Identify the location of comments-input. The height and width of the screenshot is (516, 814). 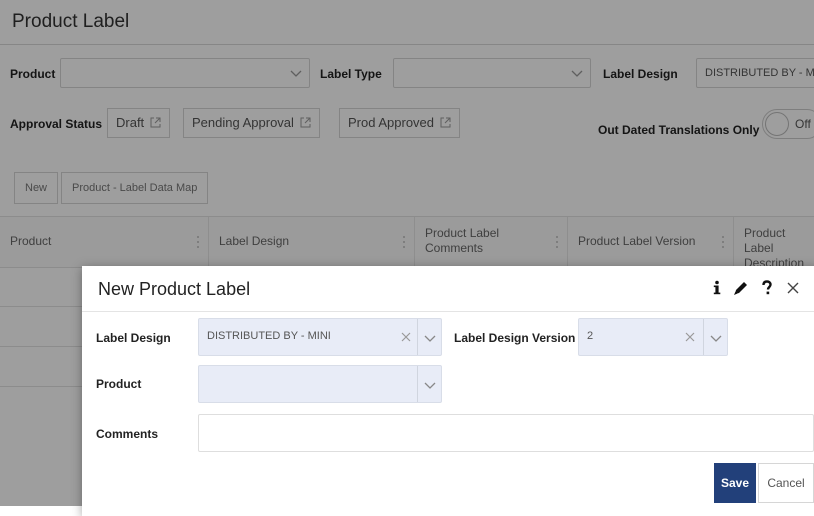
(506, 433).